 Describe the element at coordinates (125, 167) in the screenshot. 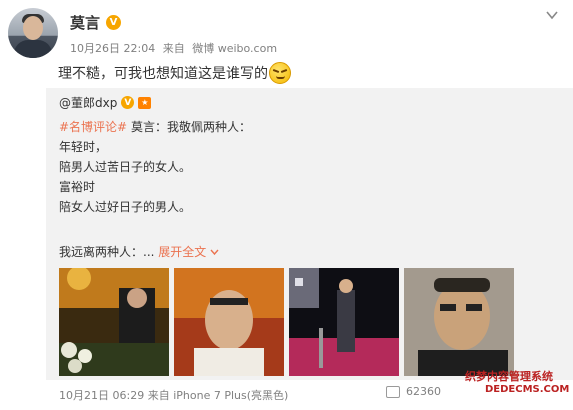

I see `repost-line-2: 陪男人过苦日子的女人。` at that location.